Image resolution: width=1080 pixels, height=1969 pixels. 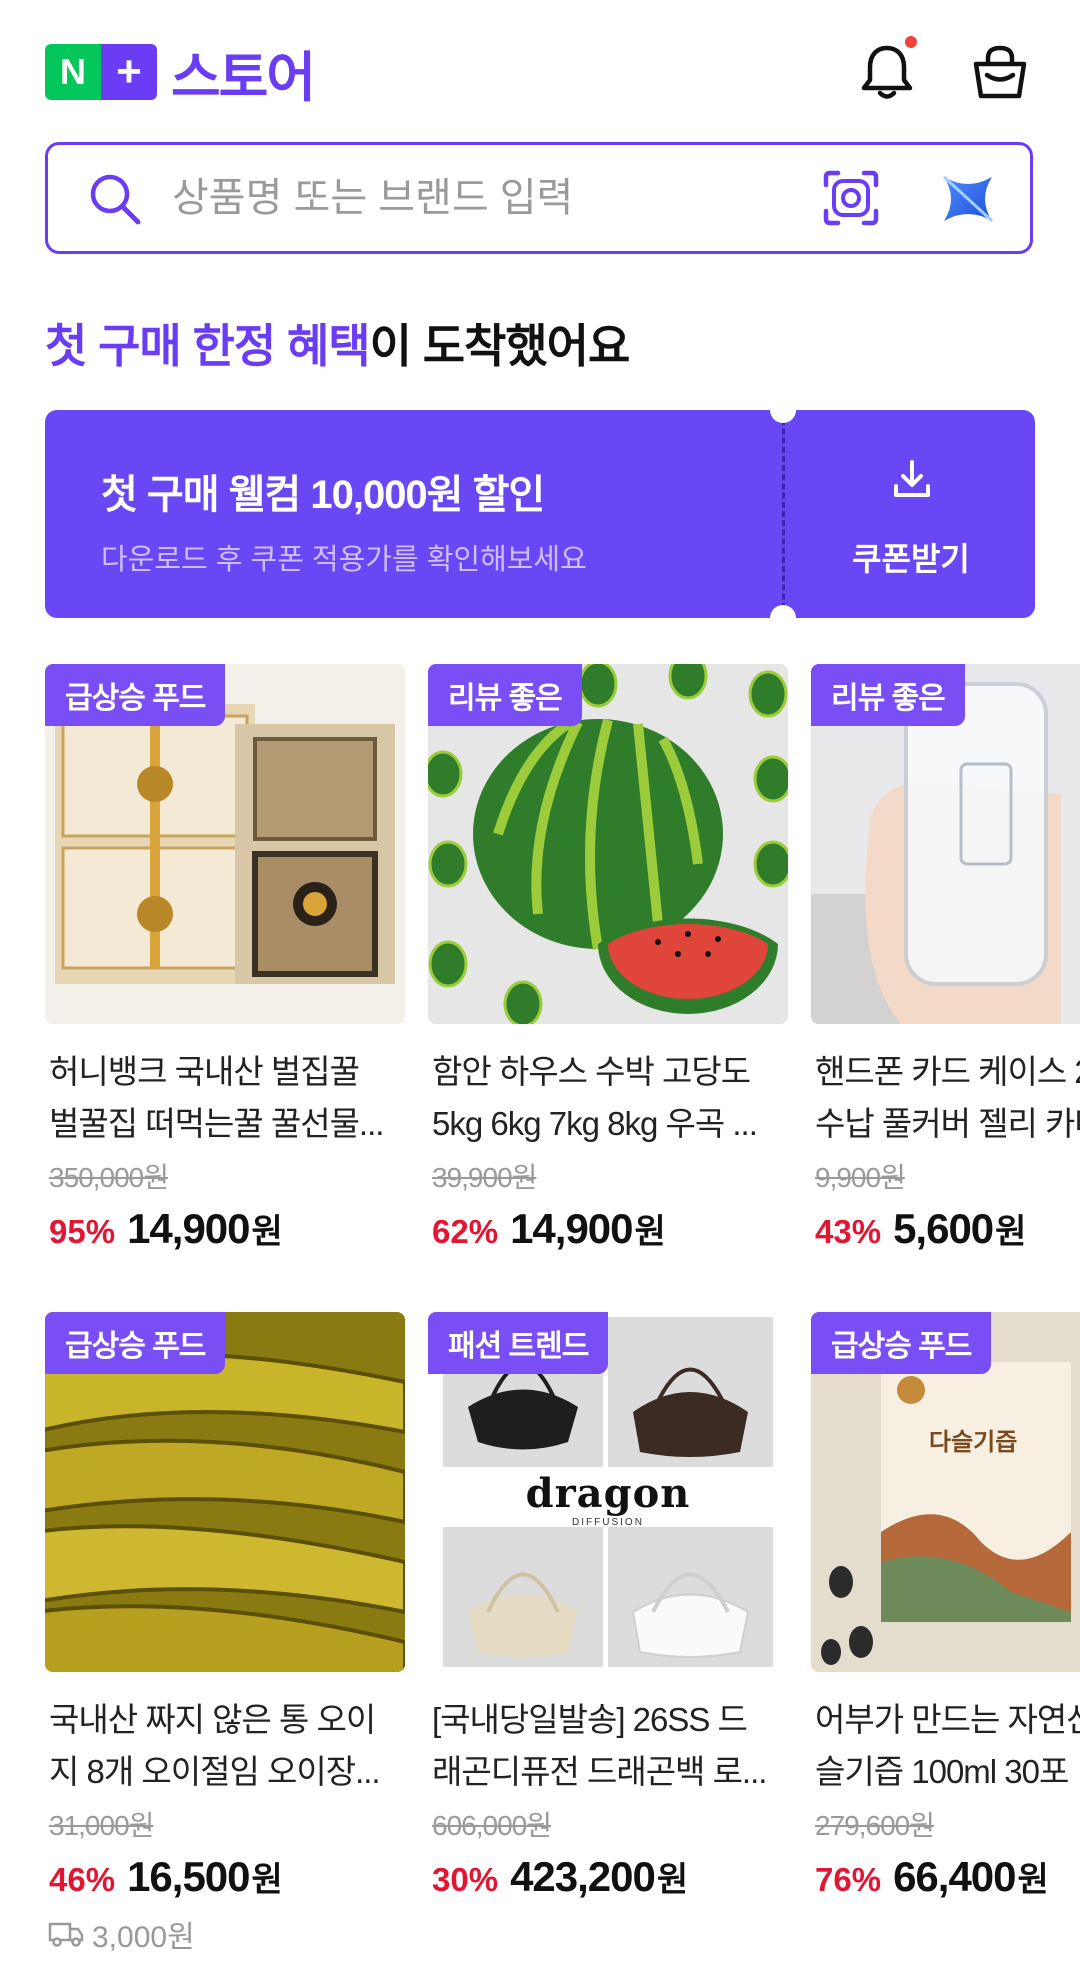 I want to click on discount-rate: 76%, so click(x=848, y=1879).